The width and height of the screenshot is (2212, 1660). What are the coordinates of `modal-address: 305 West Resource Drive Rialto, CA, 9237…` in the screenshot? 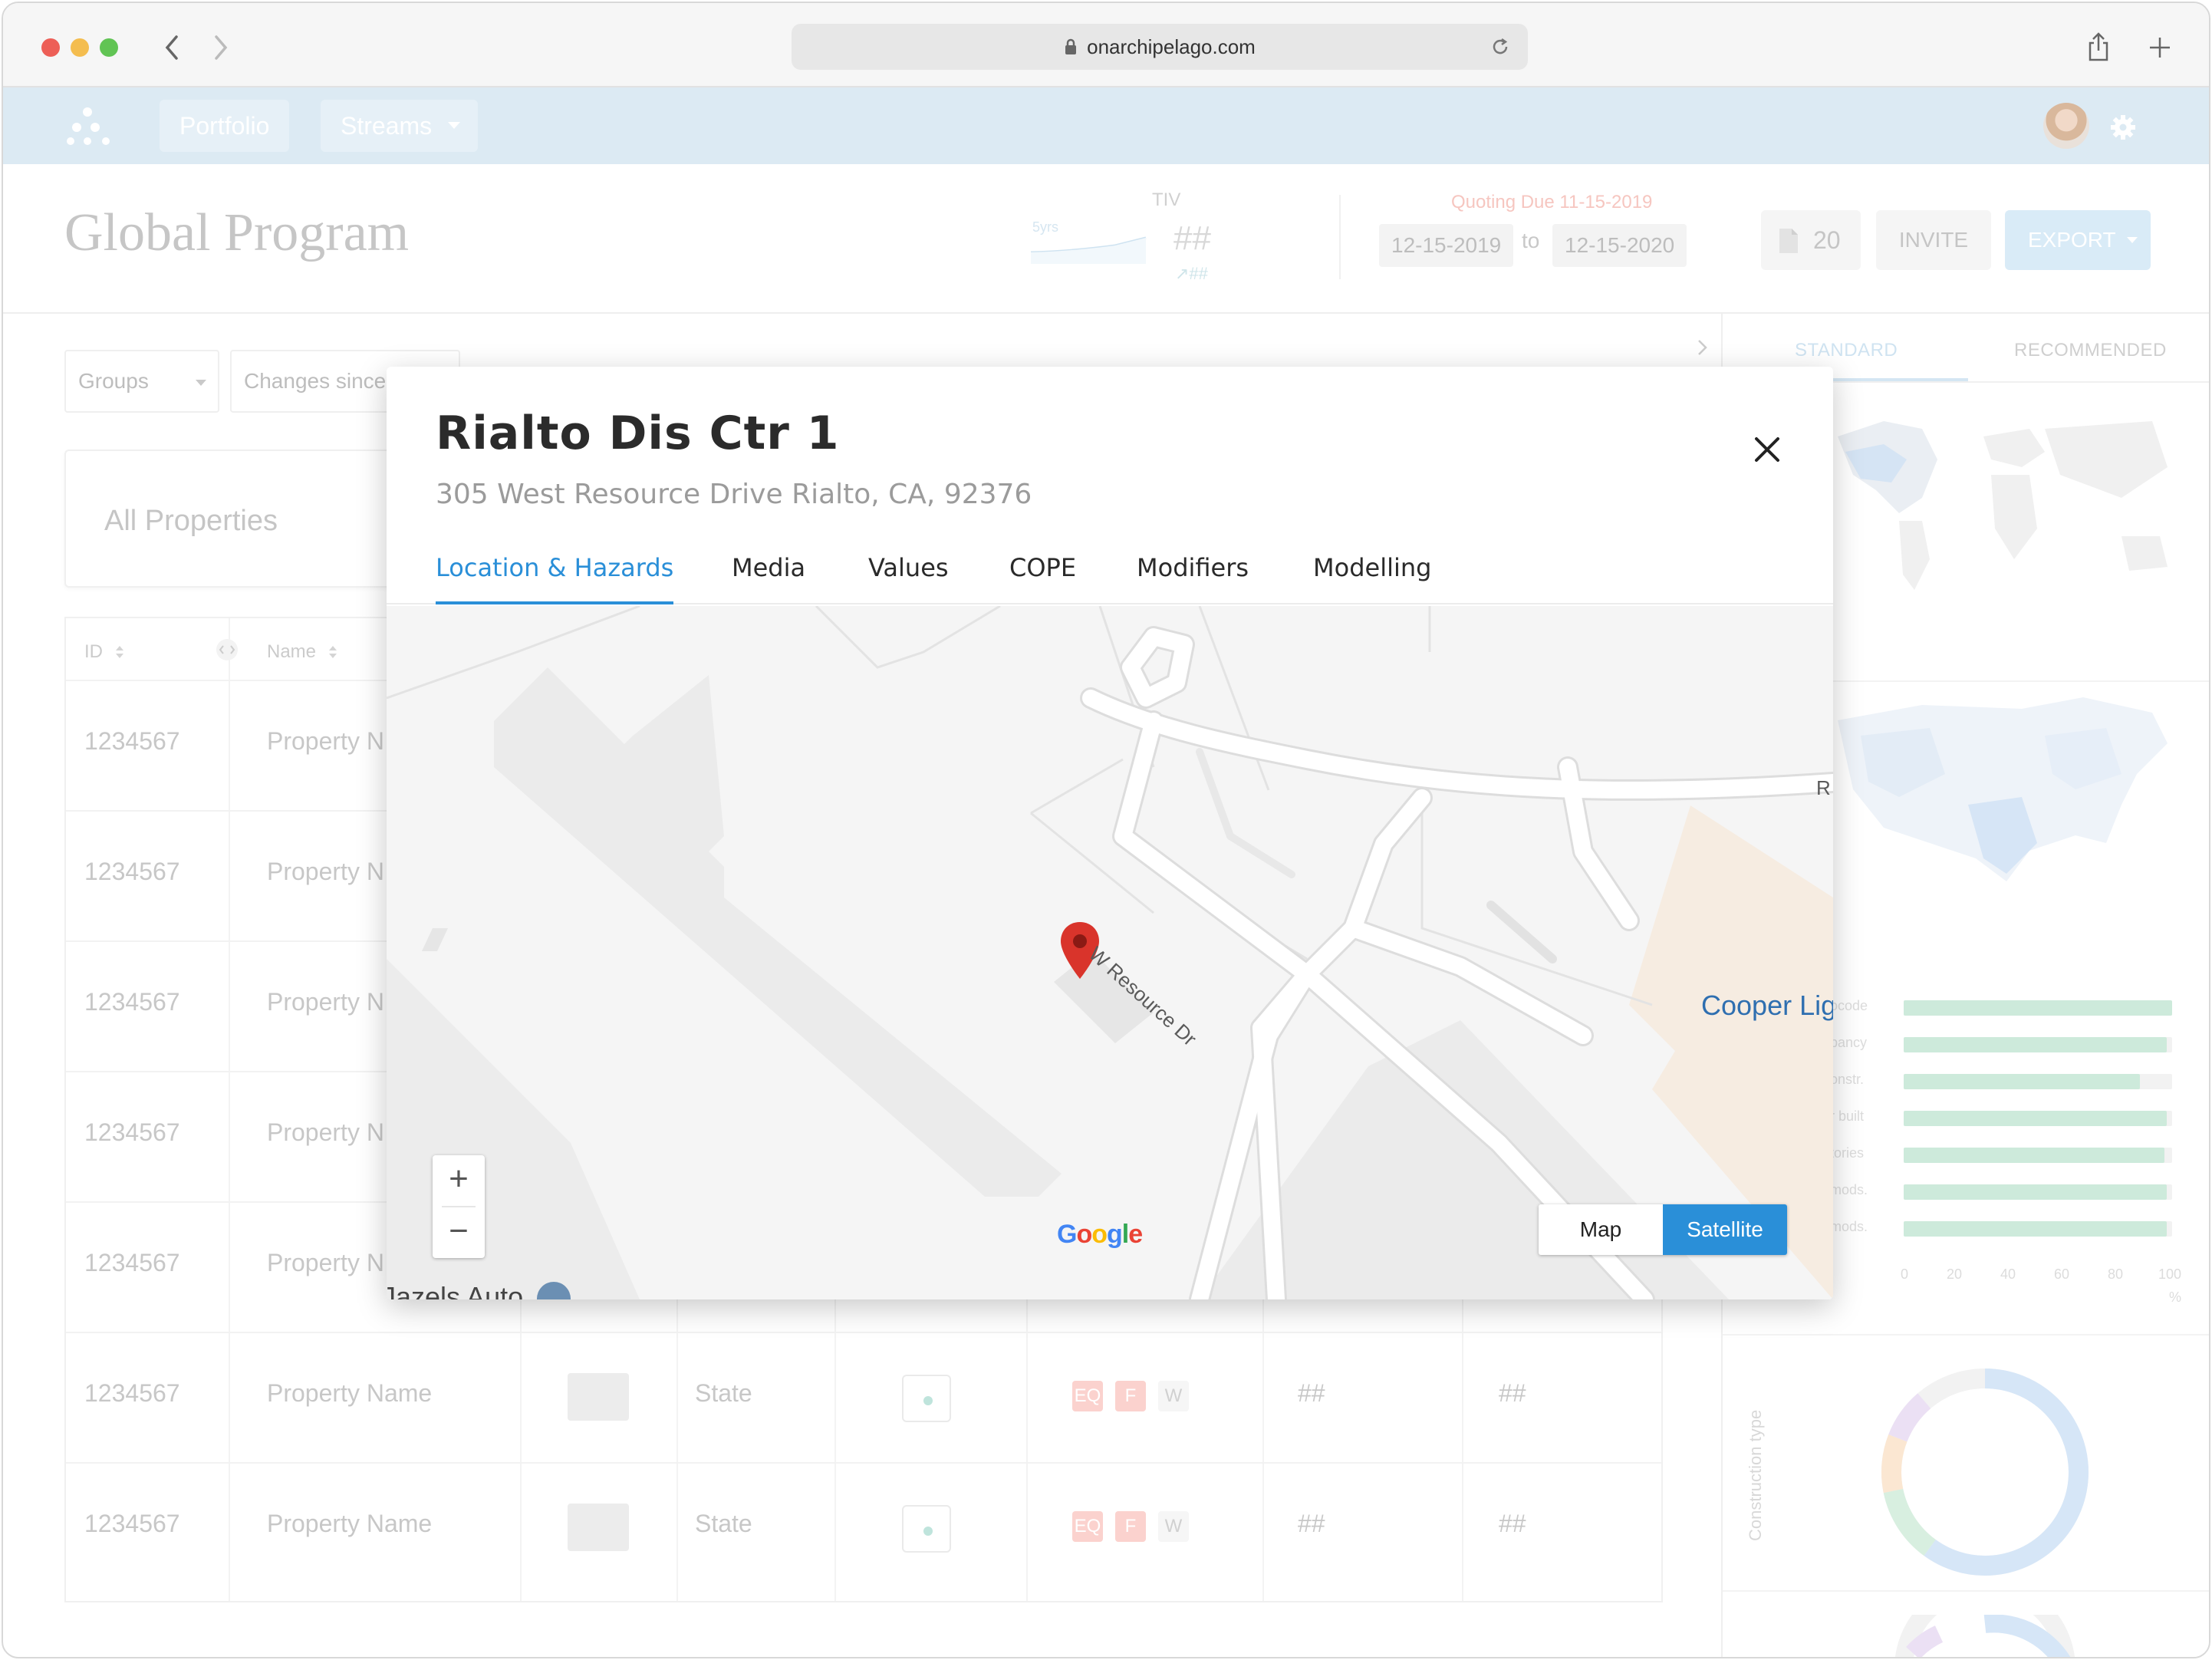 It's located at (734, 494).